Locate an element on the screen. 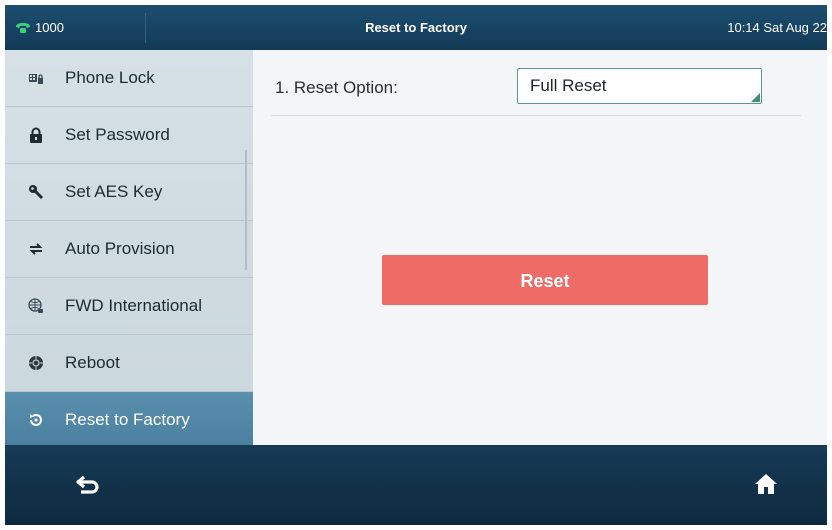  reset-icon is located at coordinates (36, 420).